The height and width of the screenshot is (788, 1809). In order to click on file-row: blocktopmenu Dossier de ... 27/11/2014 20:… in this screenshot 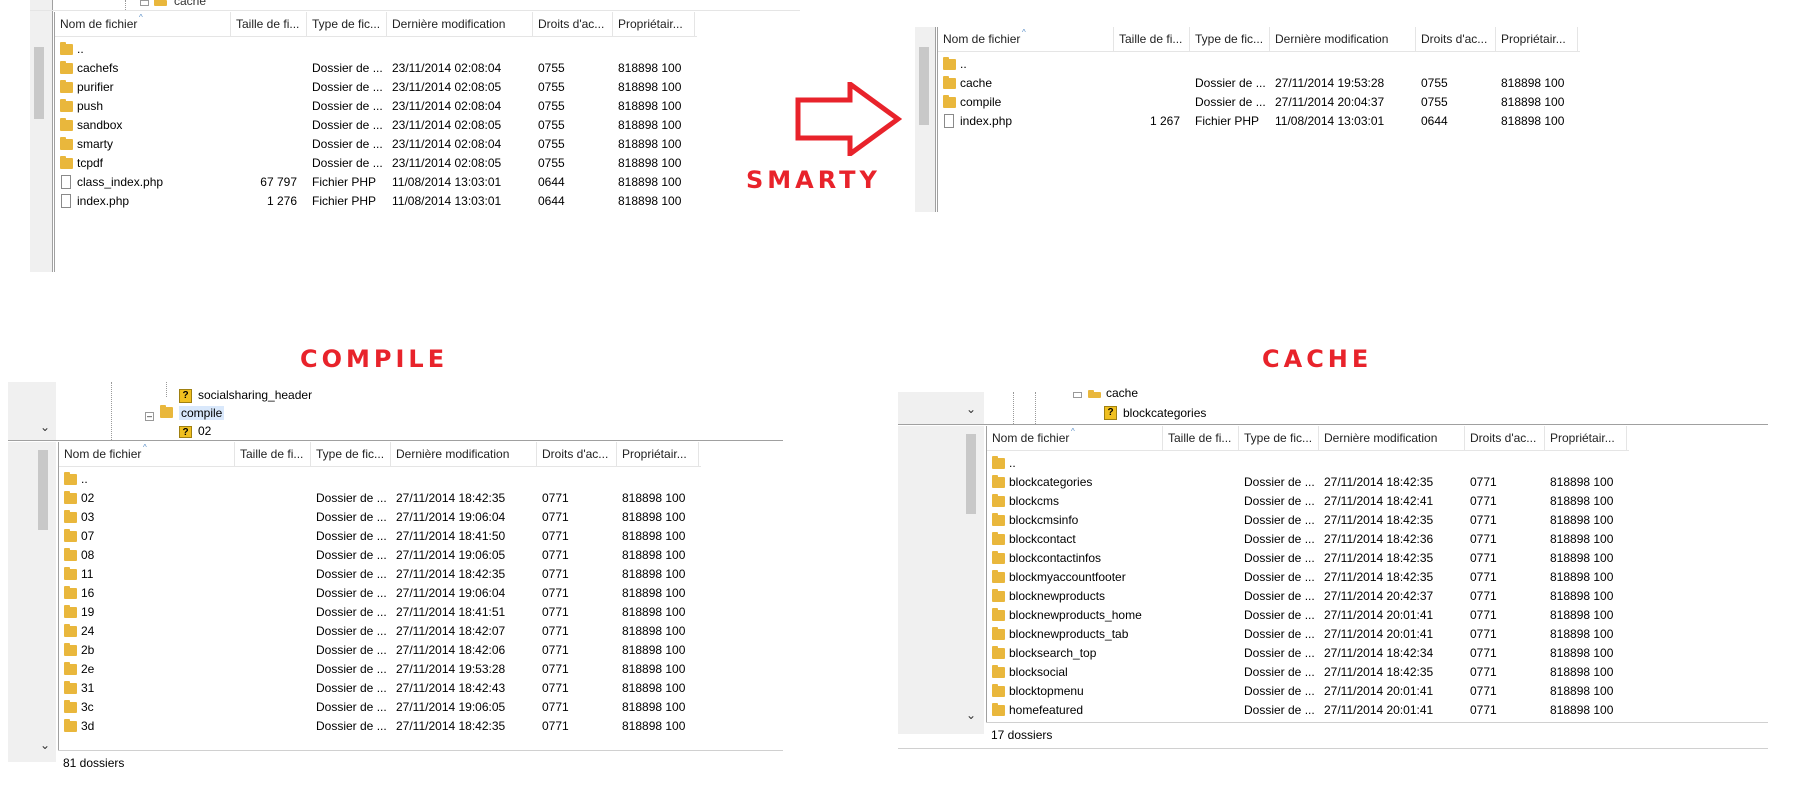, I will do `click(1307, 691)`.